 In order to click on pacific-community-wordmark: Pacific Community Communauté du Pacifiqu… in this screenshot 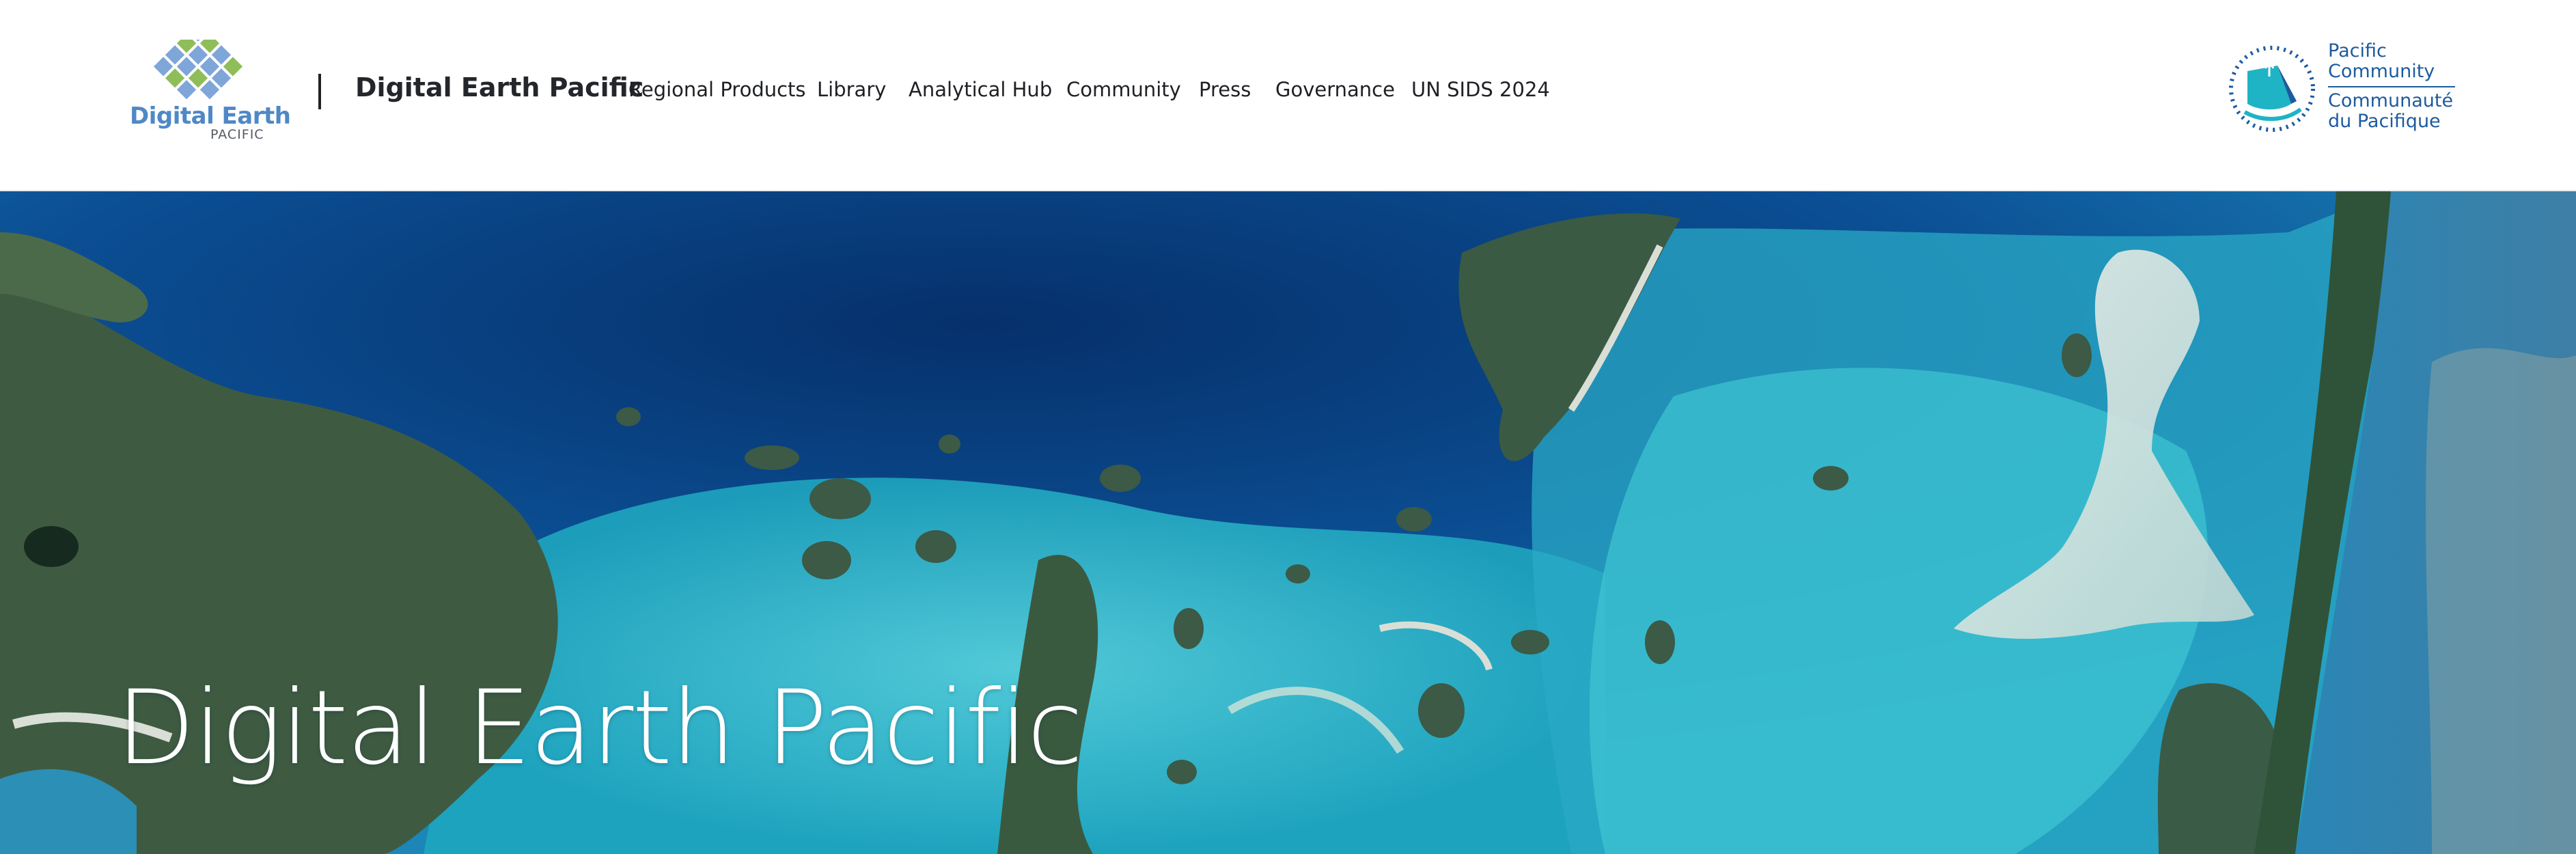, I will do `click(2396, 86)`.